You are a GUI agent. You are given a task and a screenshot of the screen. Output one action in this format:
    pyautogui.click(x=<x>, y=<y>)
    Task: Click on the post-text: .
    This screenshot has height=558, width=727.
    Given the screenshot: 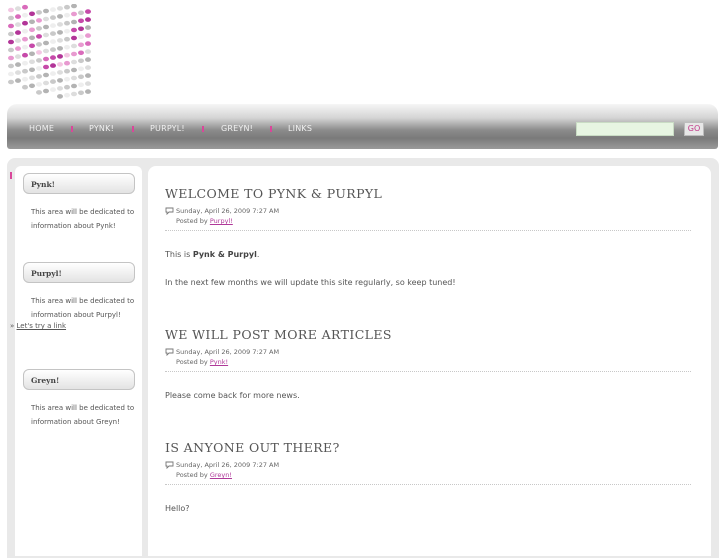 What is the action you would take?
    pyautogui.click(x=258, y=254)
    